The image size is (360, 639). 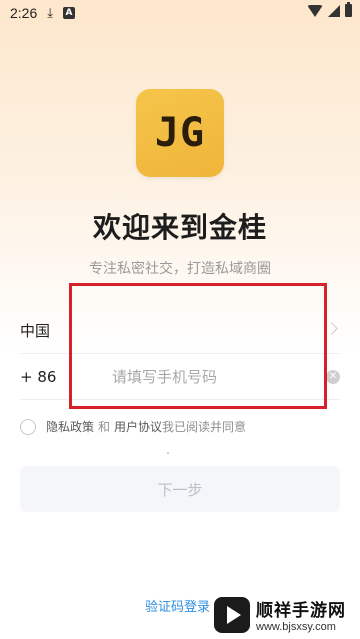 I want to click on user-agreement-link: 用户协议, so click(x=138, y=426).